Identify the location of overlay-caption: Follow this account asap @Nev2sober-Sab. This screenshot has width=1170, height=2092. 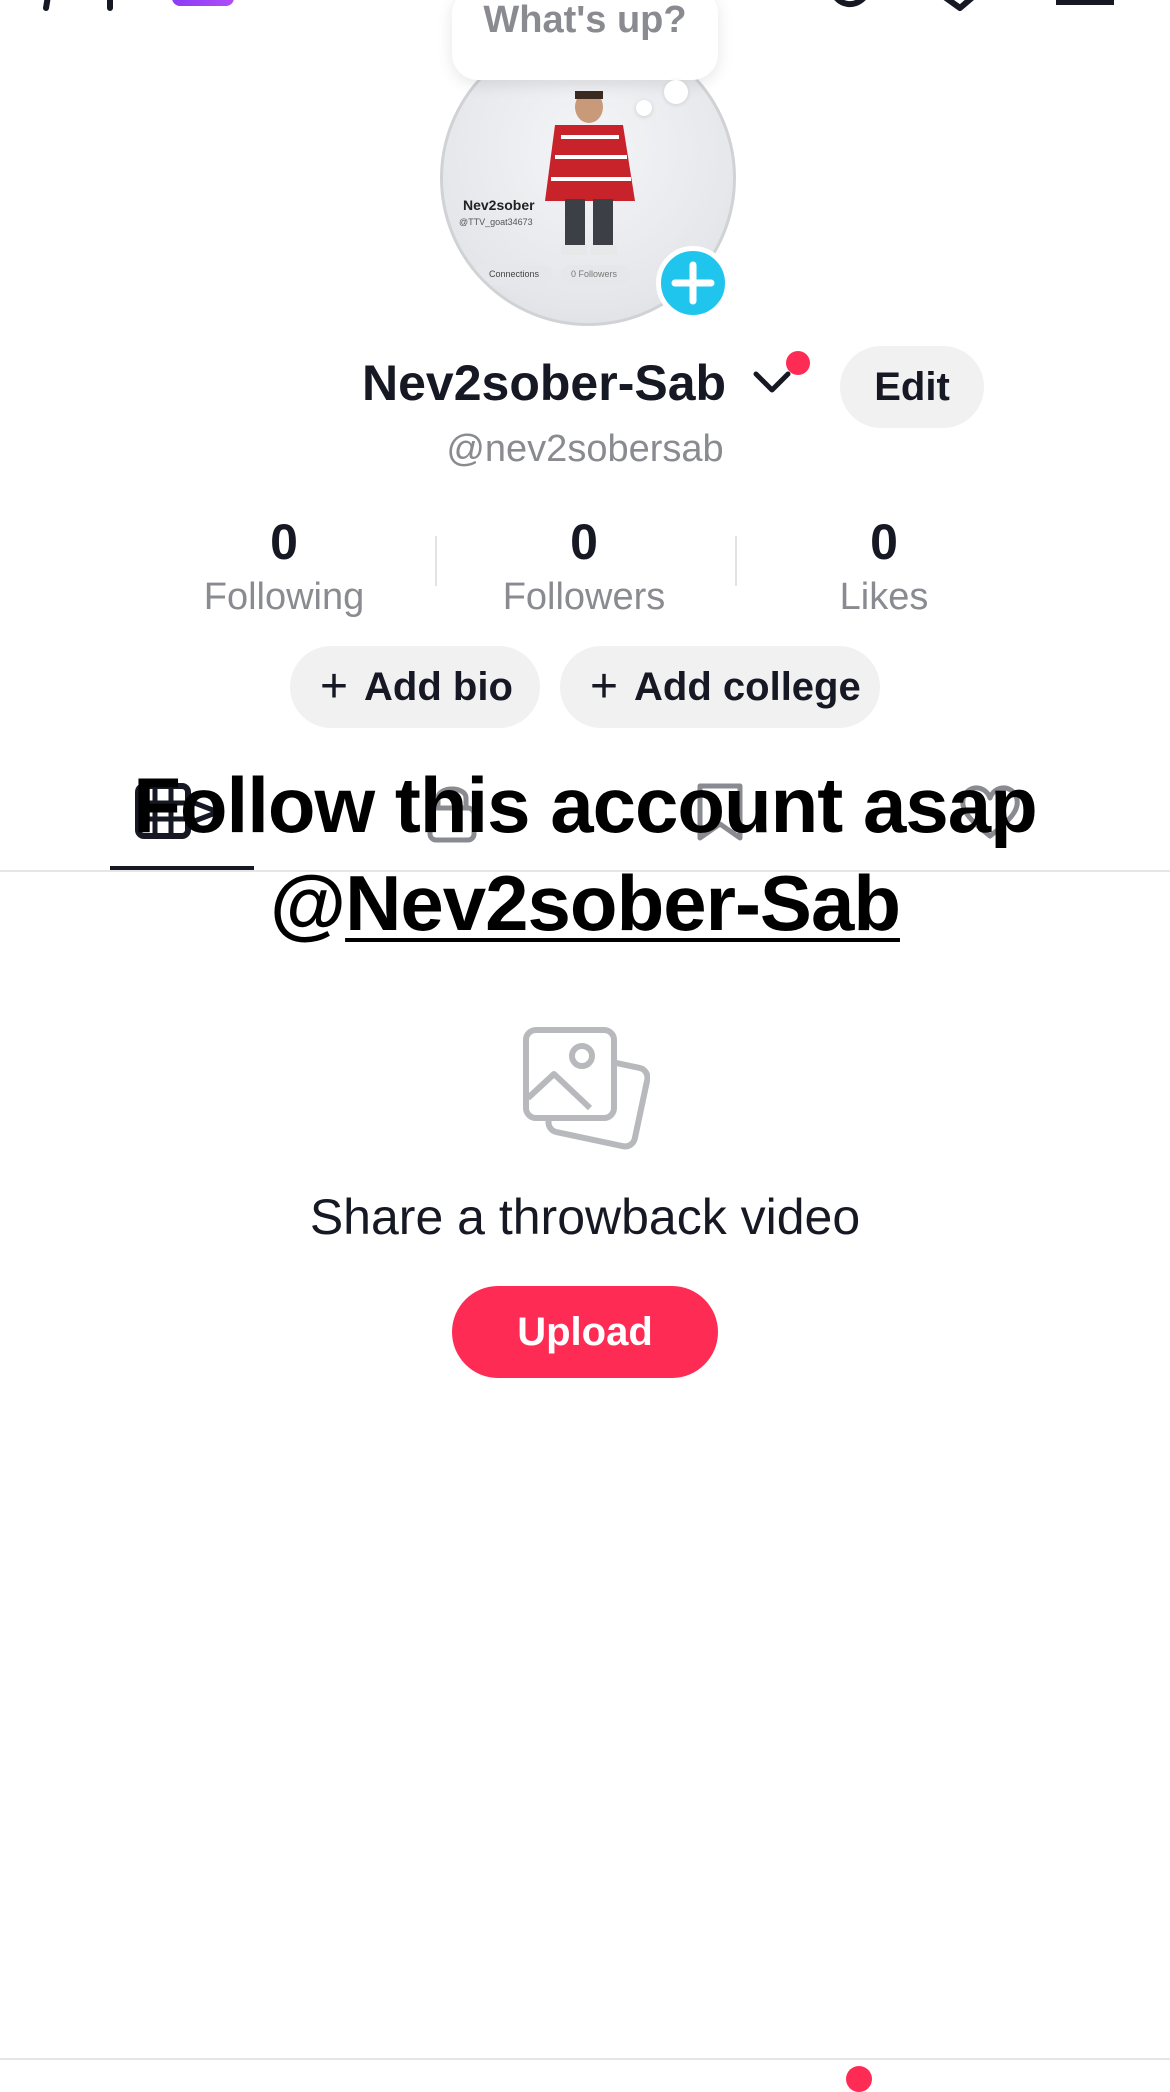
(585, 854).